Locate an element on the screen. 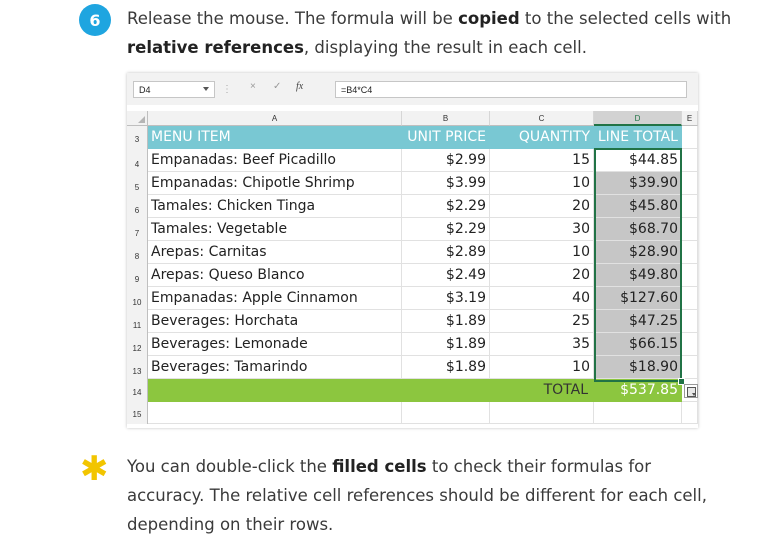 The height and width of the screenshot is (545, 765). cell-a4: Empanadas: Beef Picadillo is located at coordinates (275, 160).